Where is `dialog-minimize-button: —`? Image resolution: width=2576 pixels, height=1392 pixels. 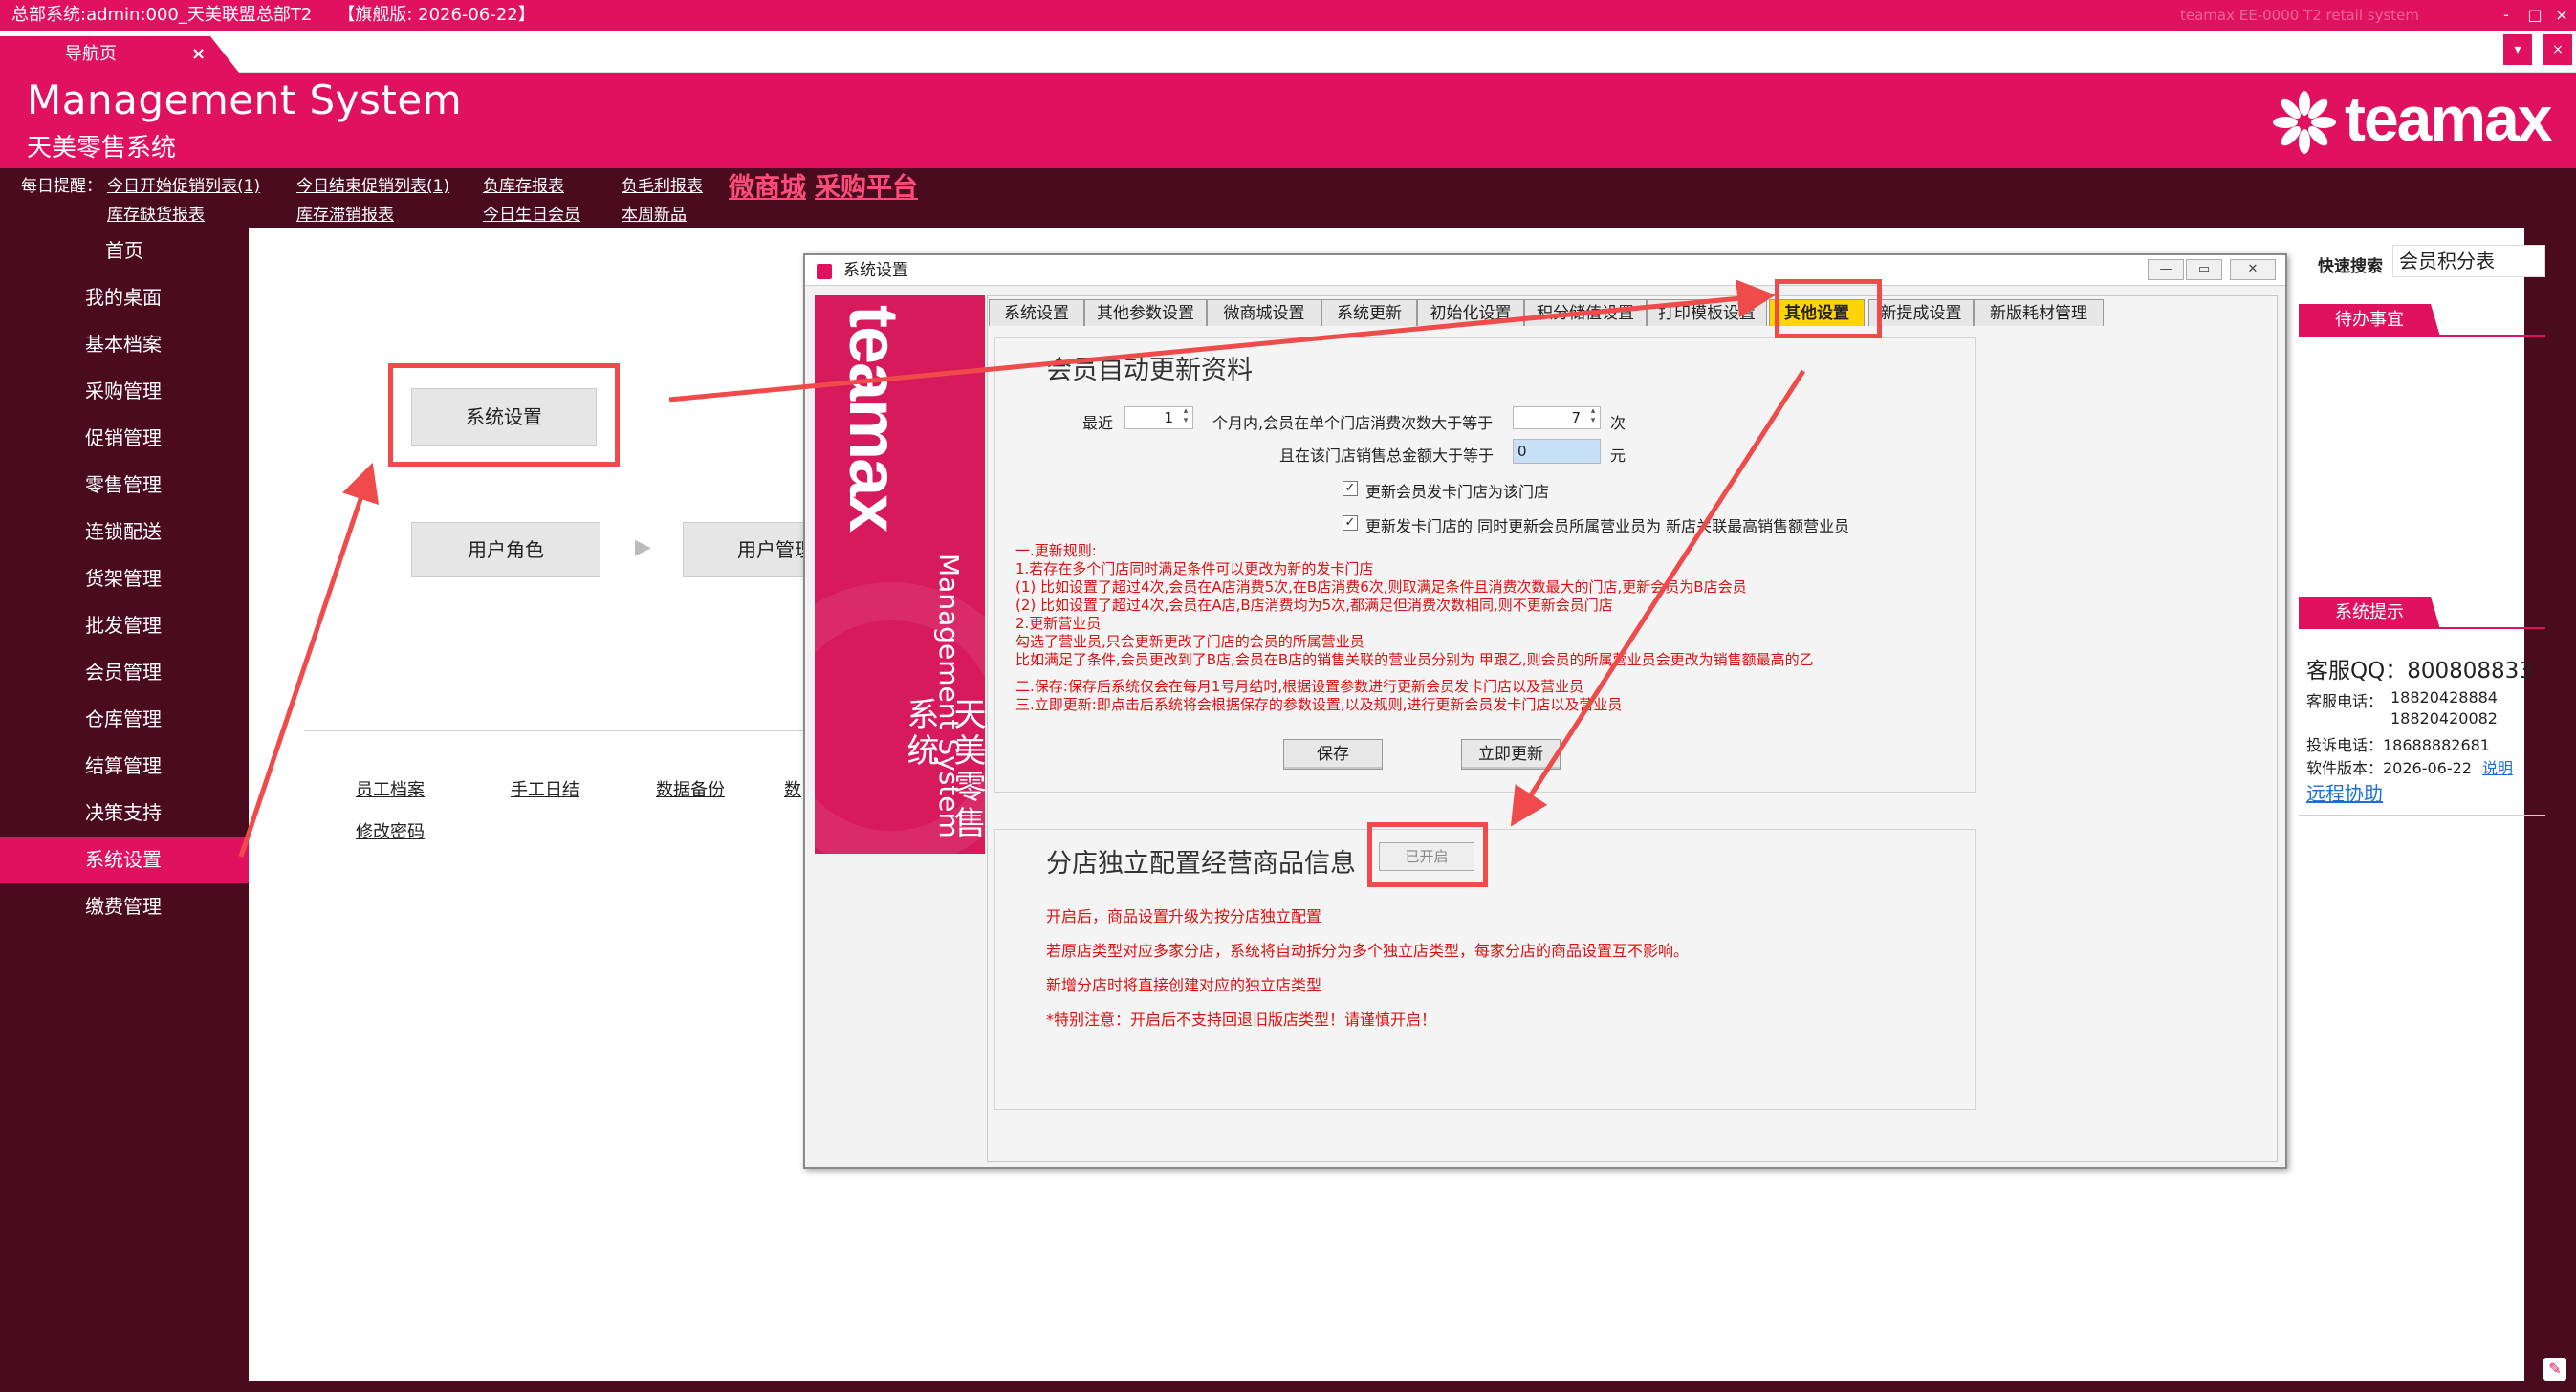 dialog-minimize-button: — is located at coordinates (2166, 269).